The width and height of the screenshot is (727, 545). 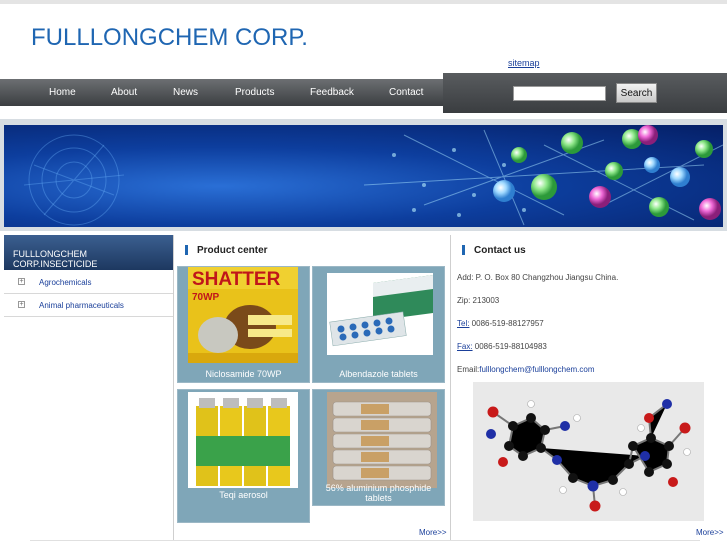 What do you see at coordinates (88, 252) in the screenshot?
I see `sidebar-title: FULLLONGCHEM CORP.INSECTICIDE` at bounding box center [88, 252].